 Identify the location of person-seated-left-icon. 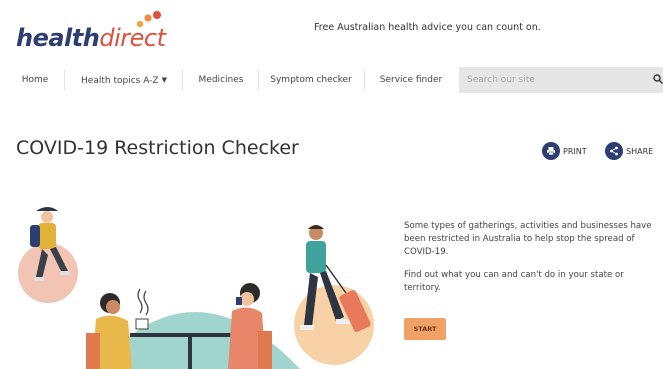
(109, 331).